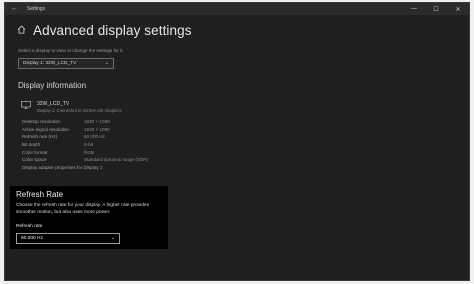 The height and width of the screenshot is (284, 474). Describe the element at coordinates (45, 129) in the screenshot. I see `info-label: Active signal resolution` at that location.